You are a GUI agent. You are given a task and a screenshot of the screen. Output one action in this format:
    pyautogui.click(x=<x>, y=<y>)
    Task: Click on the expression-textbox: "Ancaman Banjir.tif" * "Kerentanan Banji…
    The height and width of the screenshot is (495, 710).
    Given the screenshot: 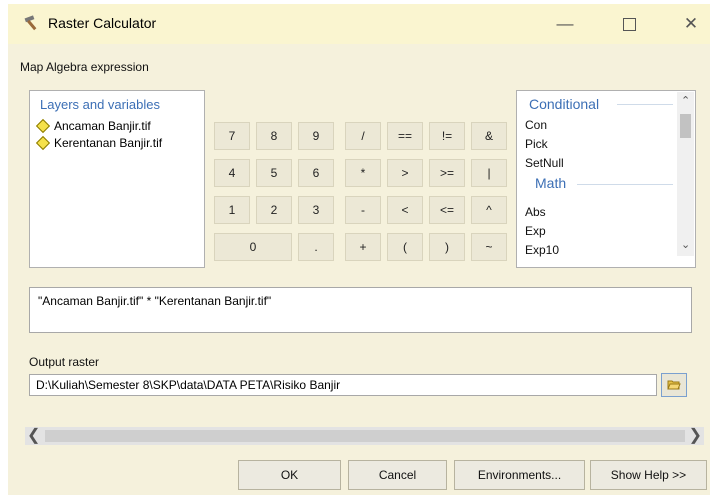 What is the action you would take?
    pyautogui.click(x=360, y=310)
    